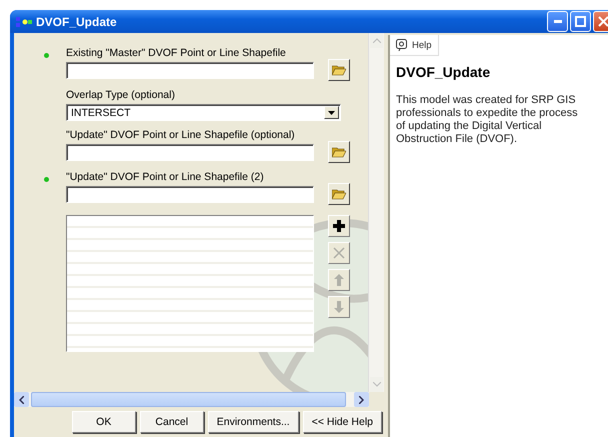  I want to click on chevron-left-icon, so click(21, 400).